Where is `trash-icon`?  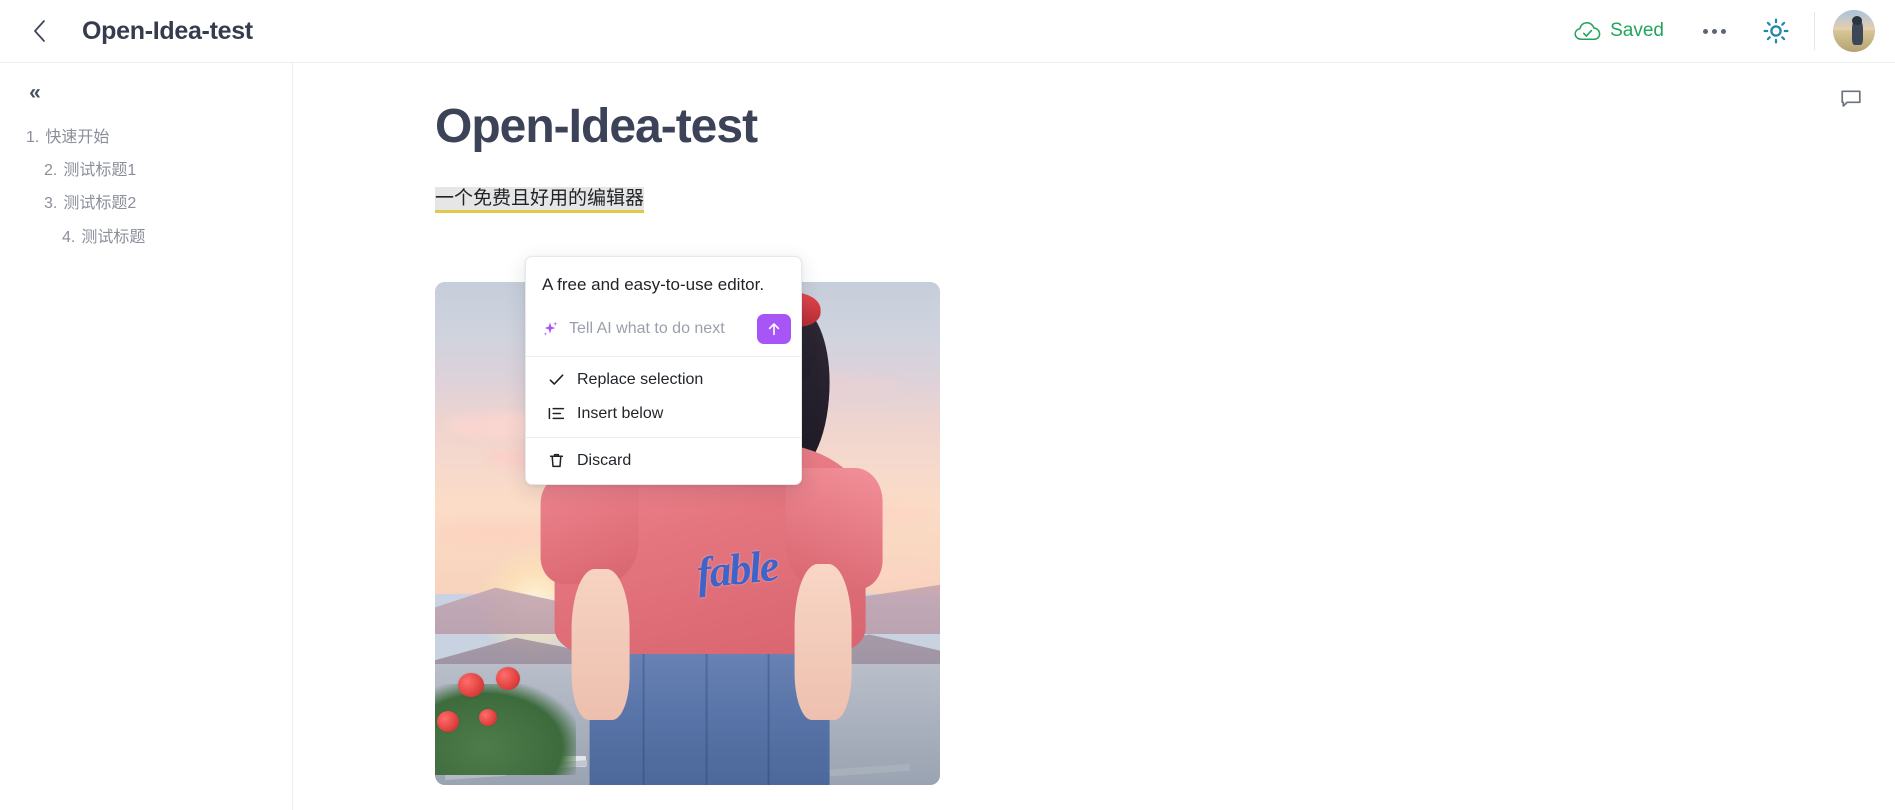 trash-icon is located at coordinates (556, 460).